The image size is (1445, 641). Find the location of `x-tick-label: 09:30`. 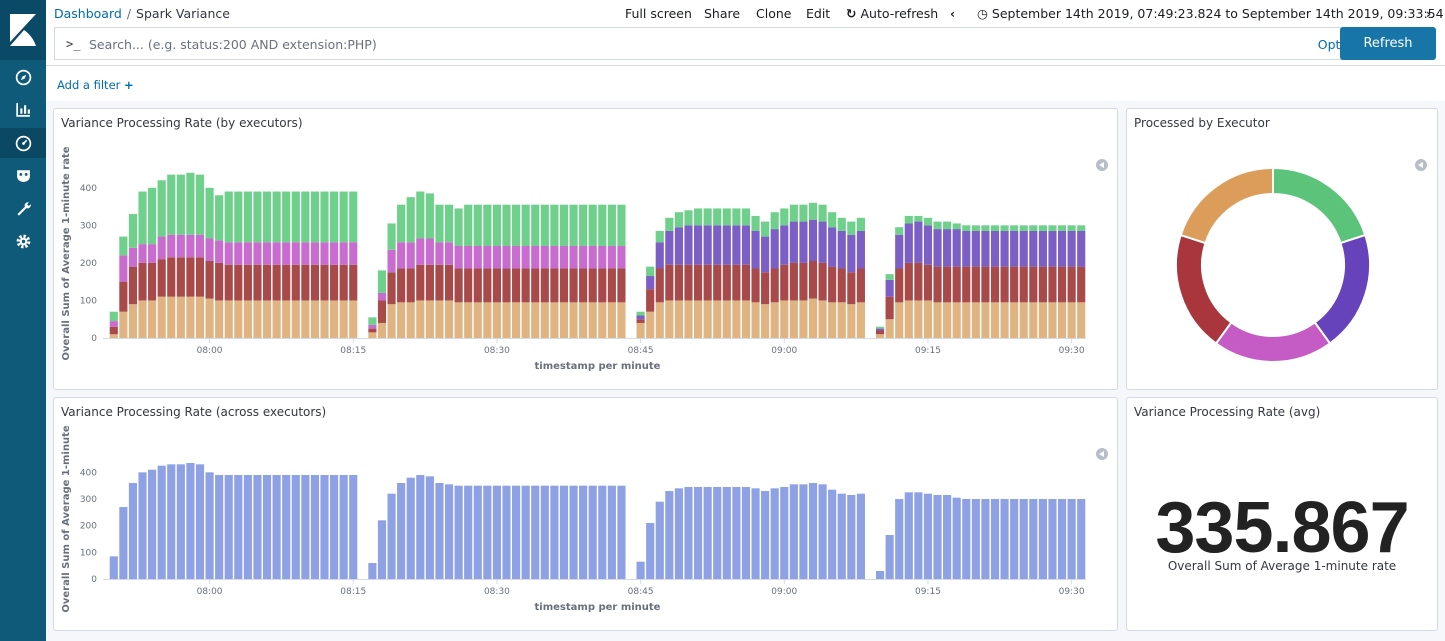

x-tick-label: 09:30 is located at coordinates (1072, 592).